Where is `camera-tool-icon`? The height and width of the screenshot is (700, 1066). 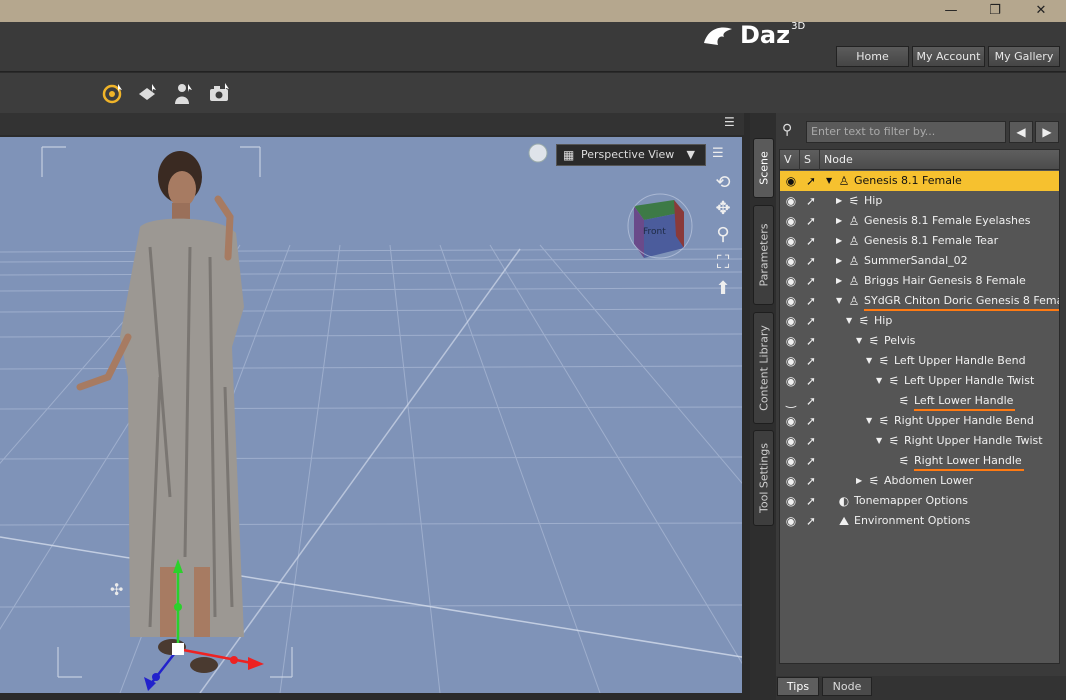 camera-tool-icon is located at coordinates (220, 93).